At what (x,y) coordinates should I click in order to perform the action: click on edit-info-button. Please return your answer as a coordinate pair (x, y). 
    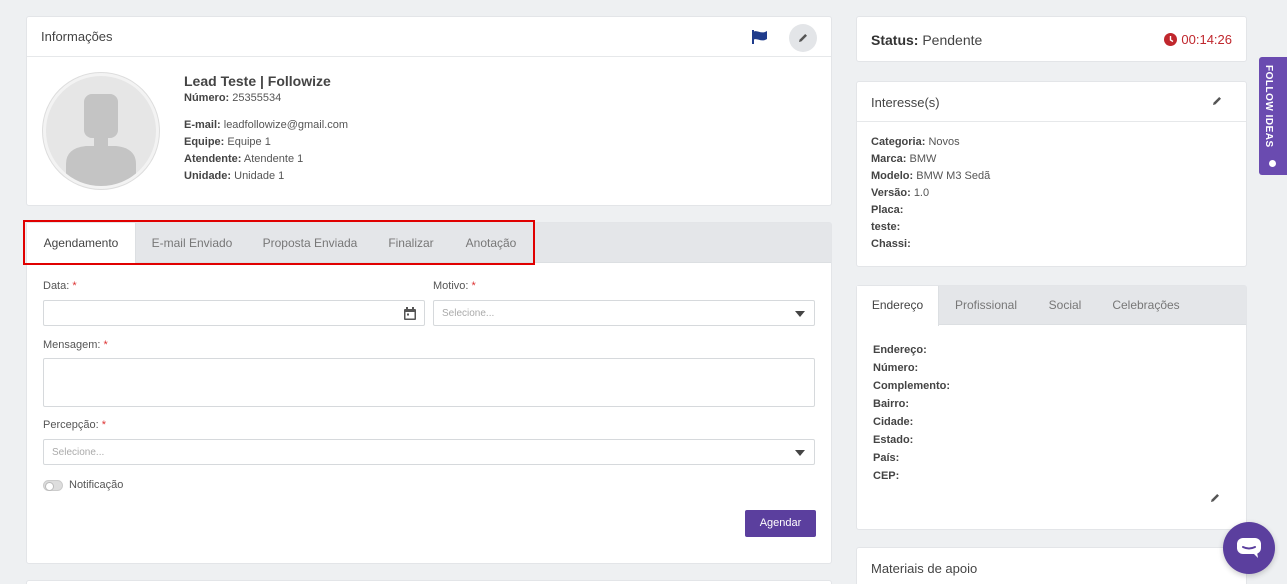
    Looking at the image, I should click on (803, 38).